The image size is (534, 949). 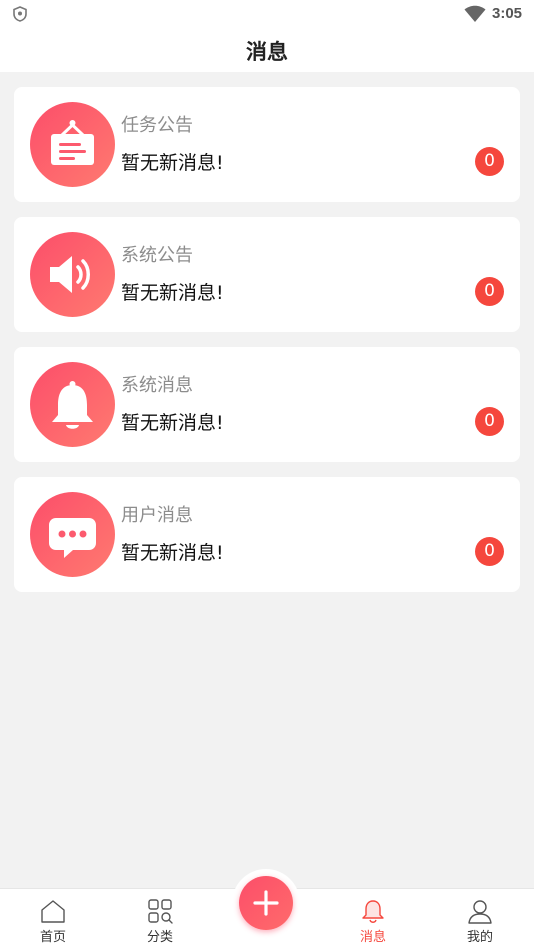 I want to click on tab-mine: 我的, so click(x=480, y=919).